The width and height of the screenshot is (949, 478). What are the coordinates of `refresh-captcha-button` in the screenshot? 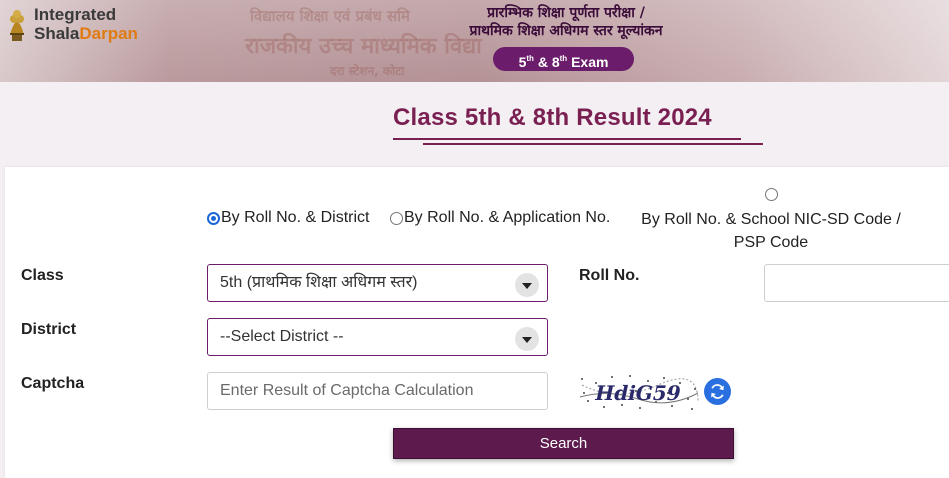 It's located at (717, 391).